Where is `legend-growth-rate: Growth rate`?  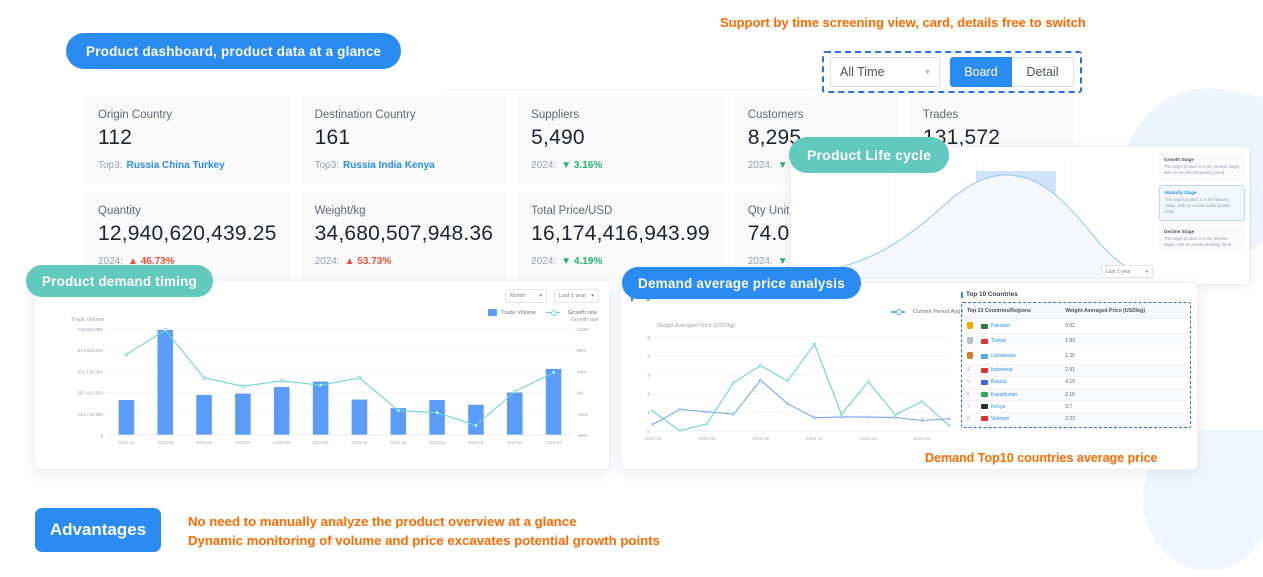
legend-growth-rate: Growth rate is located at coordinates (571, 313).